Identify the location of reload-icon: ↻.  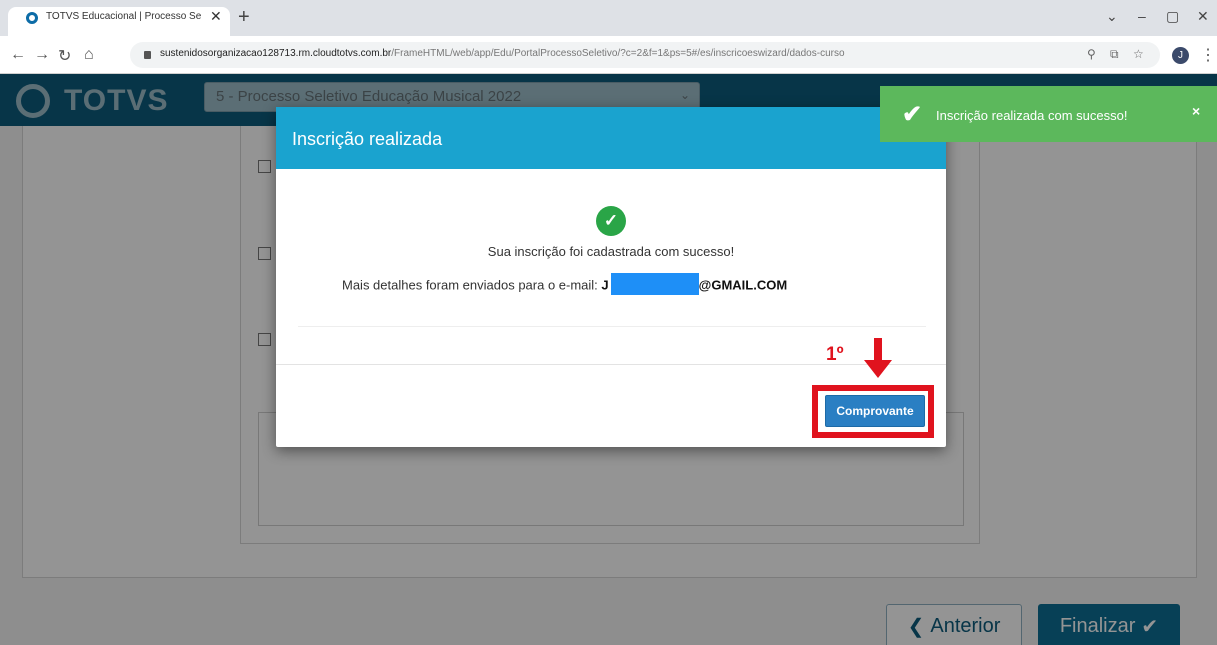
(64, 56).